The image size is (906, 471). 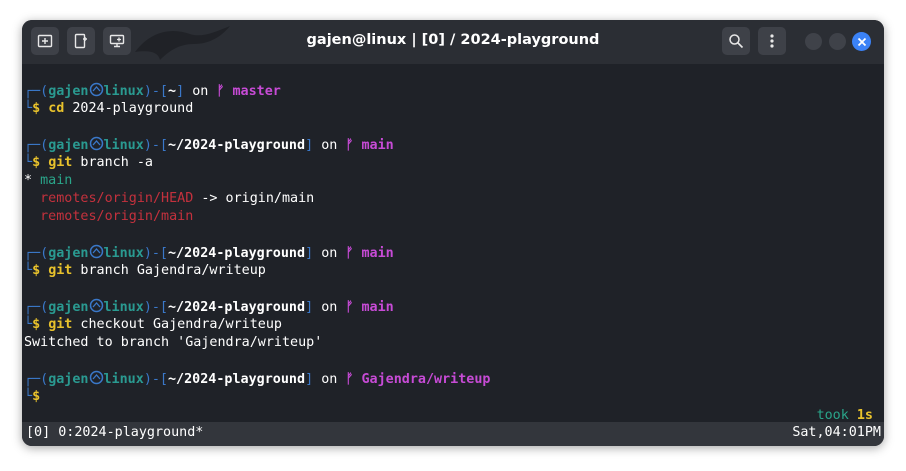 What do you see at coordinates (813, 41) in the screenshot?
I see `minimize-button` at bounding box center [813, 41].